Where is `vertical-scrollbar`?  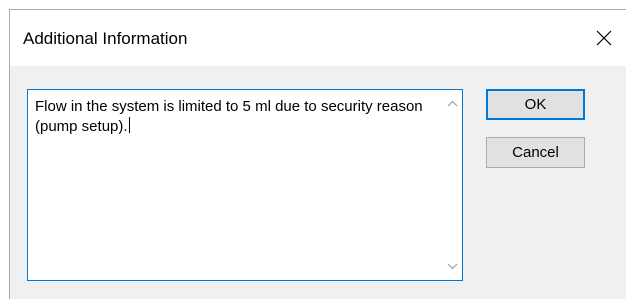
vertical-scrollbar is located at coordinates (452, 185).